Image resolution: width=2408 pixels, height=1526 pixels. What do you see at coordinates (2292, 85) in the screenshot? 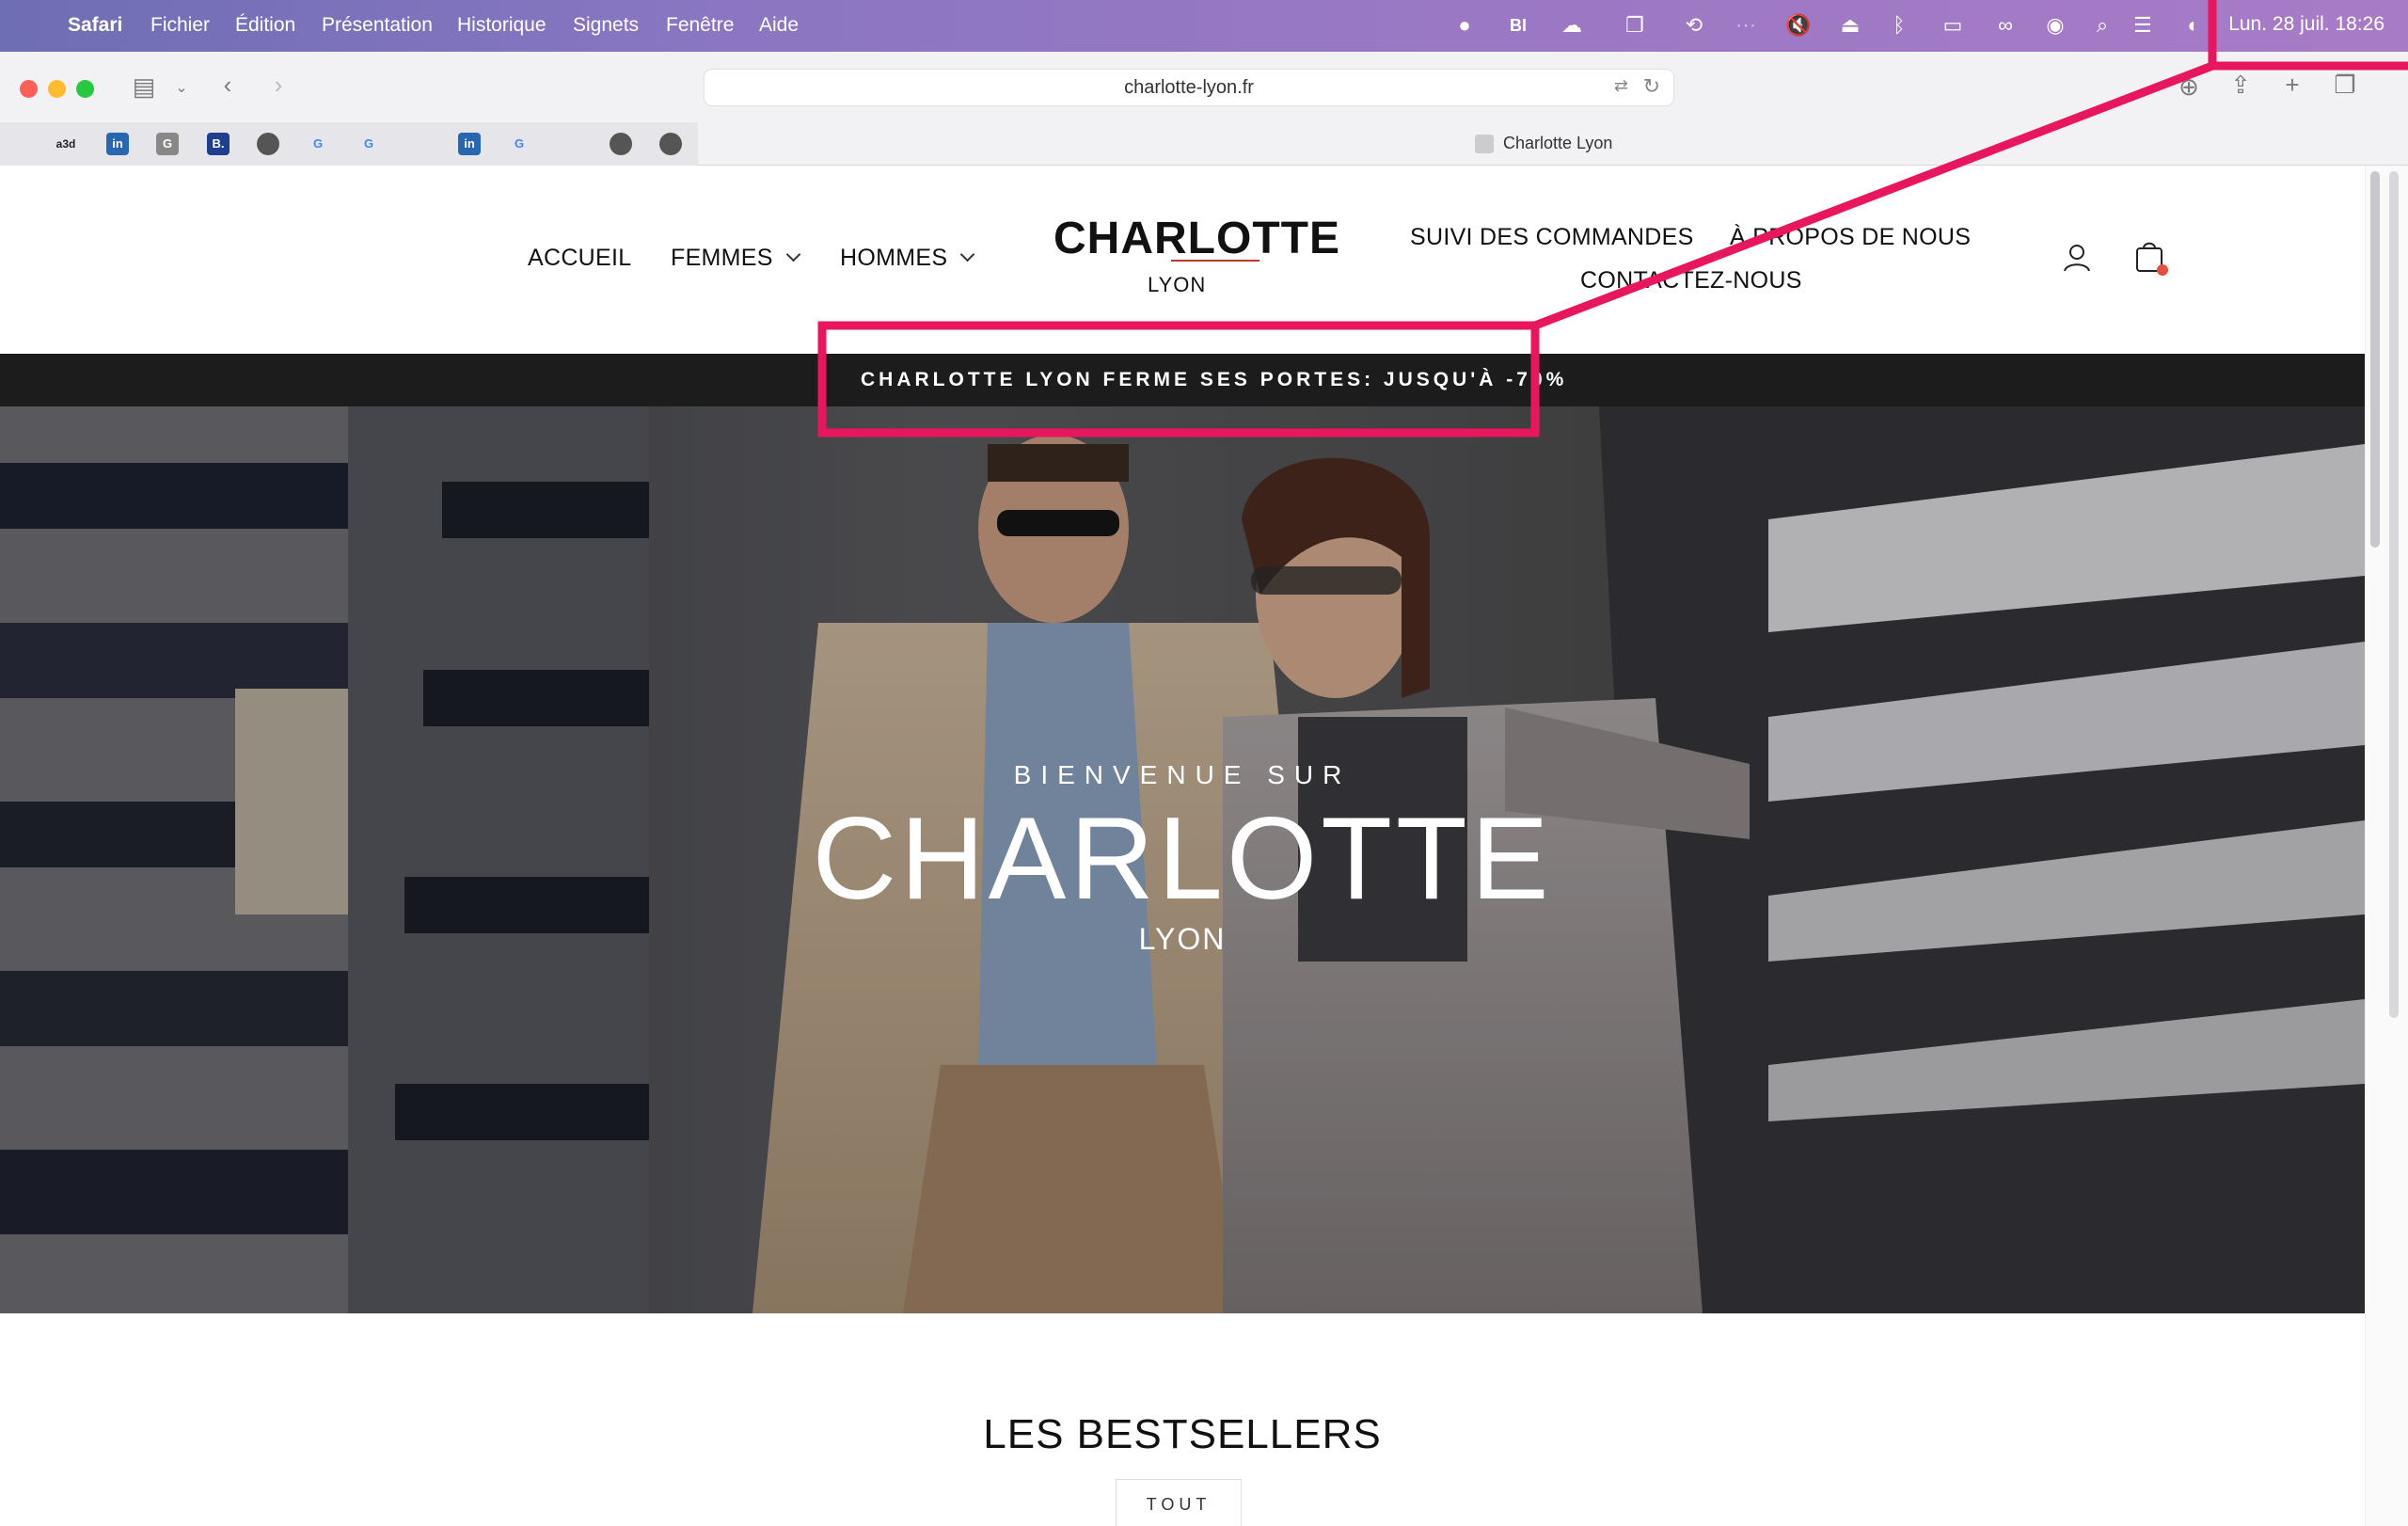
I see `new-tab-icon: +` at bounding box center [2292, 85].